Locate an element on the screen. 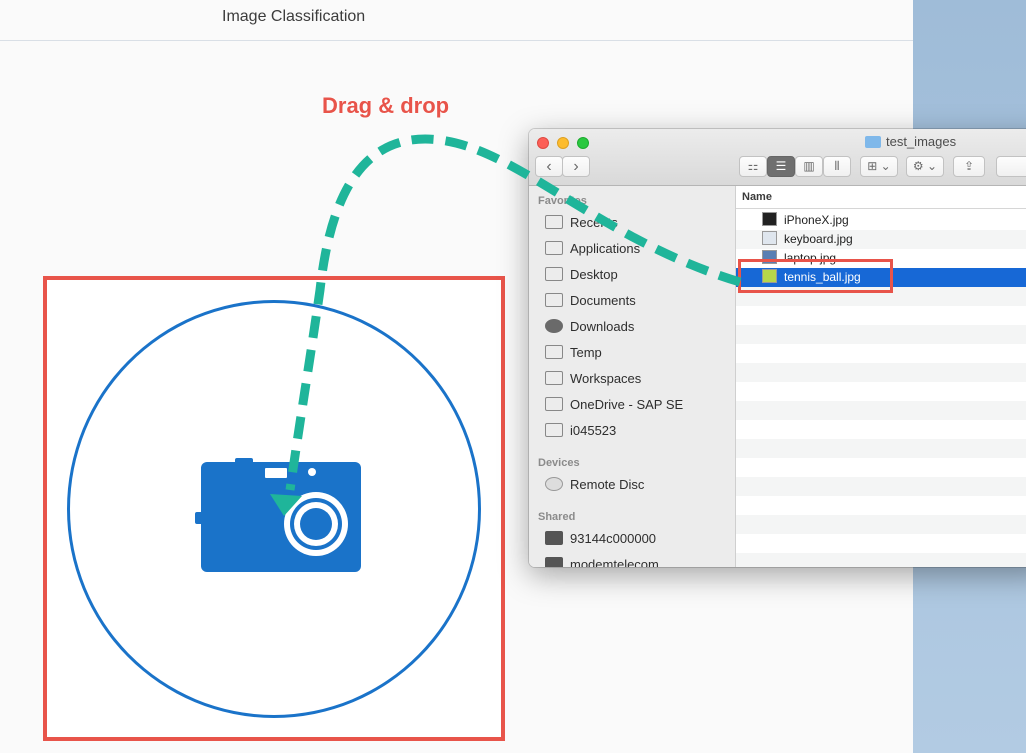 The image size is (1026, 753). sidebar-item-label: Downloads is located at coordinates (602, 326).